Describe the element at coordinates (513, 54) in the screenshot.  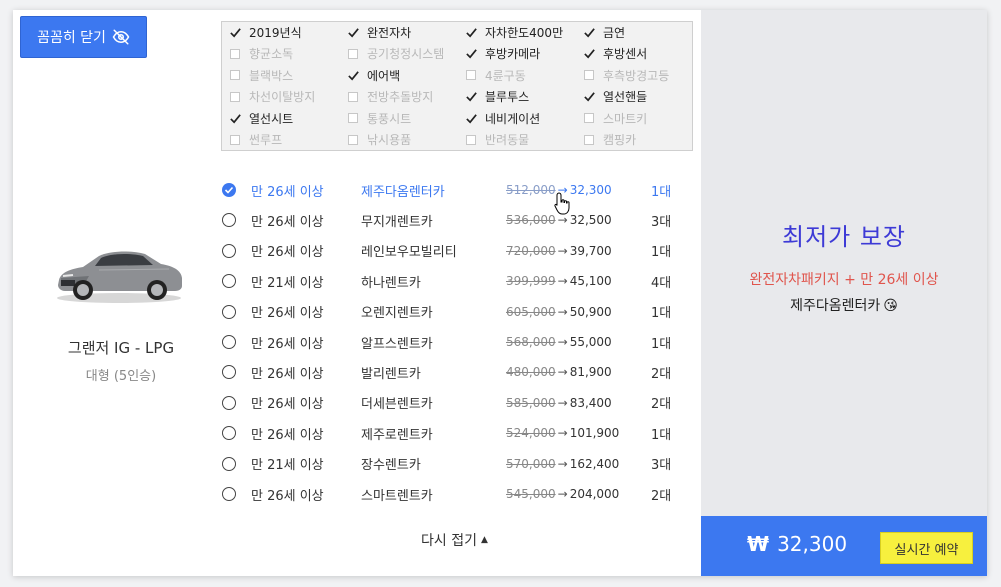
I see `option-label: 후방카메라` at that location.